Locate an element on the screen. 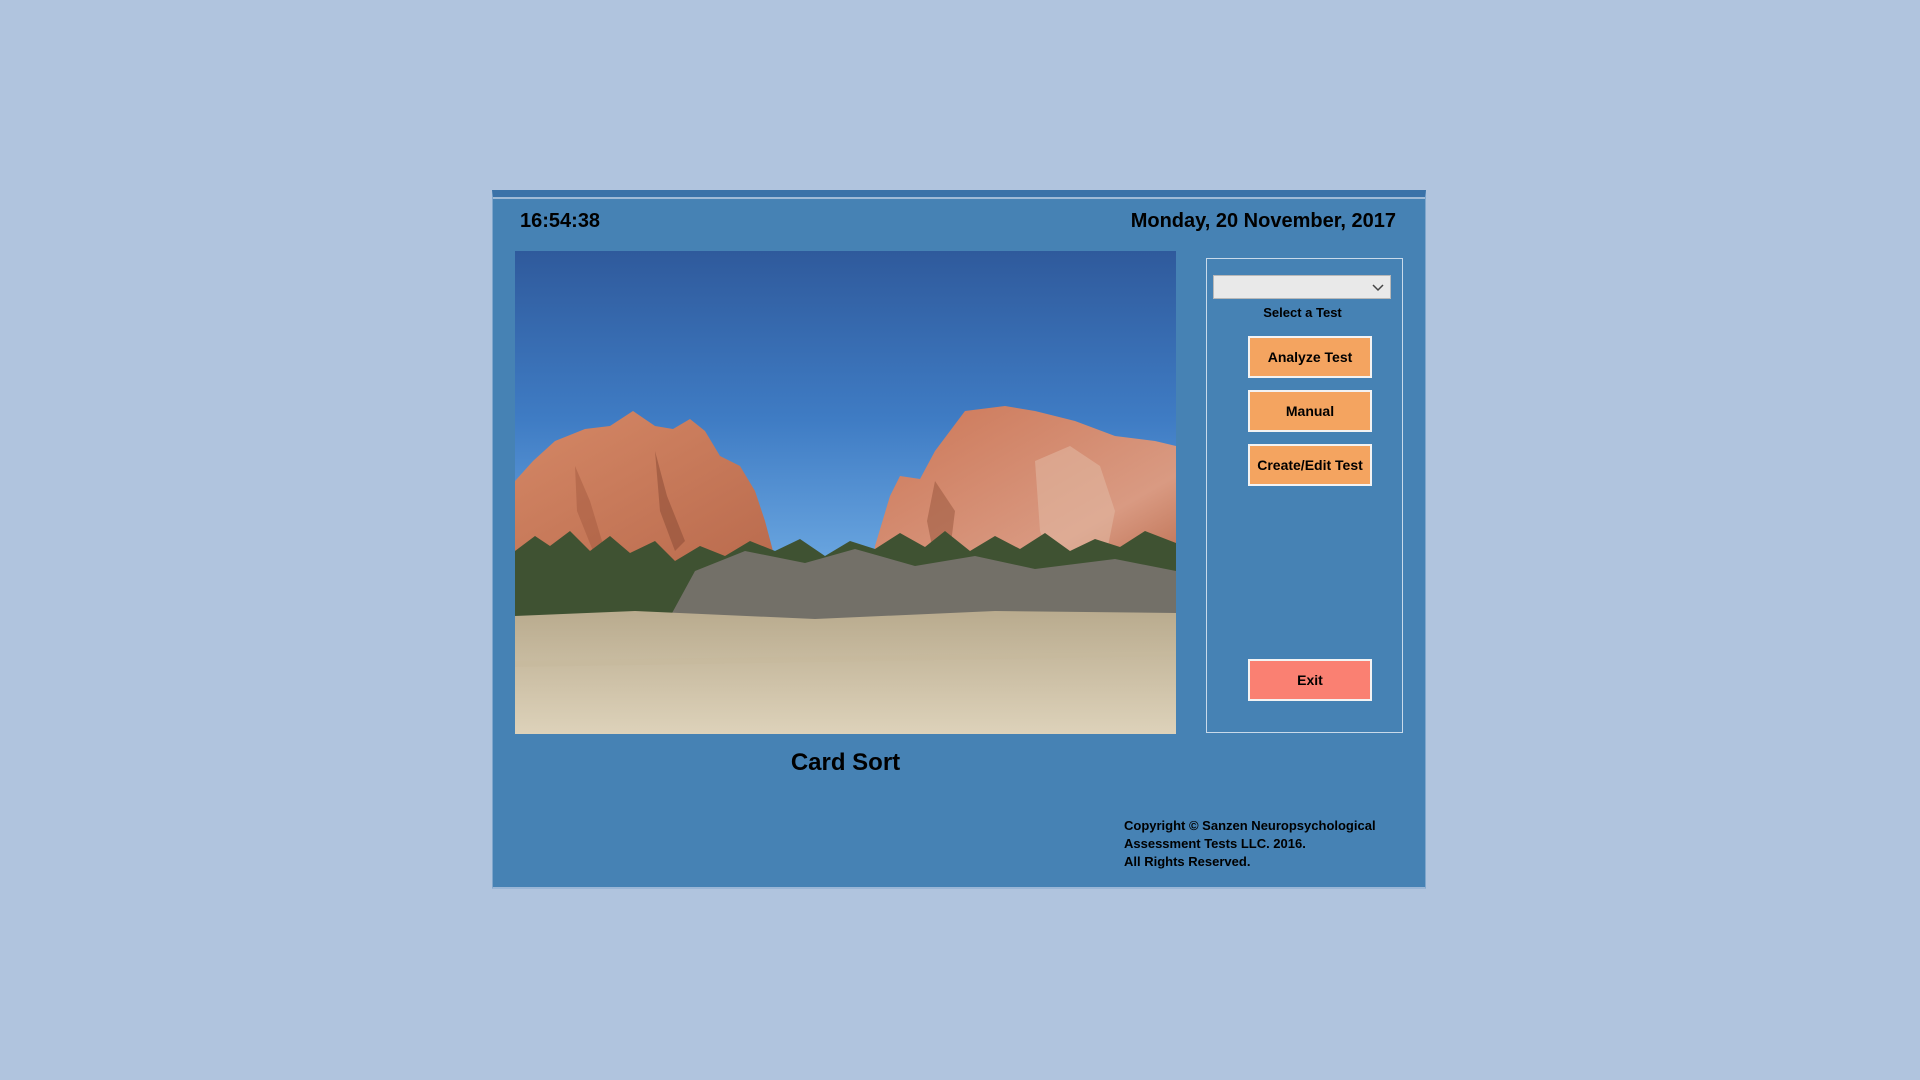  test-select-dropdown is located at coordinates (1302, 287).